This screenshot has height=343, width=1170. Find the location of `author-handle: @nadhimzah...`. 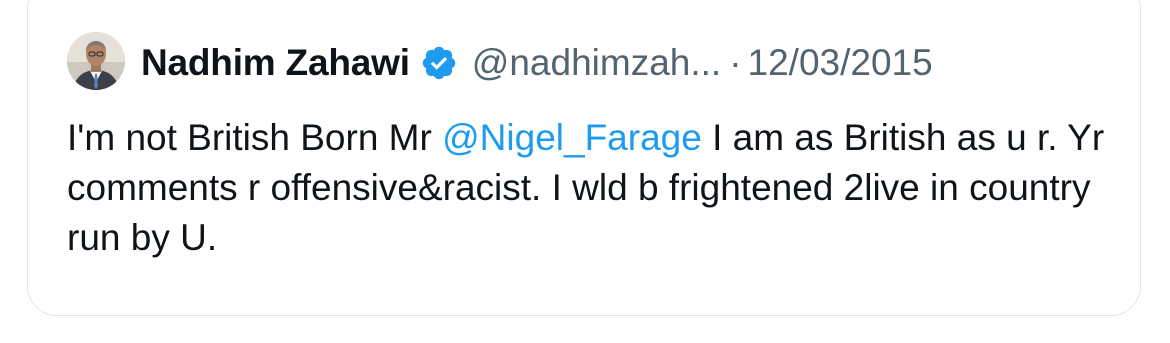

author-handle: @nadhimzah... is located at coordinates (596, 63).